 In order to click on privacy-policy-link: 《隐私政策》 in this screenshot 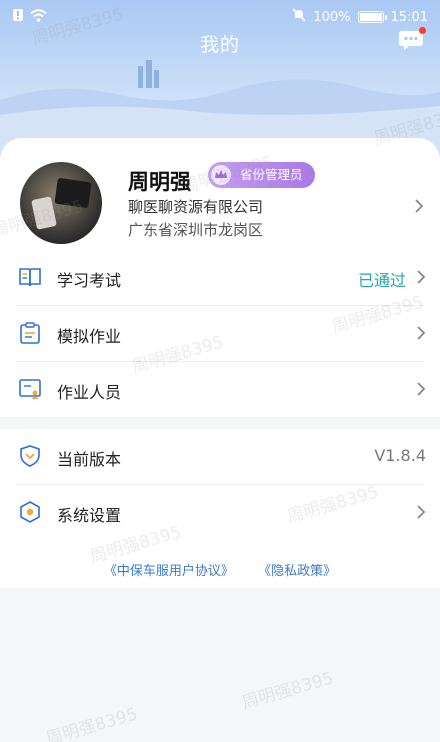, I will do `click(297, 571)`.